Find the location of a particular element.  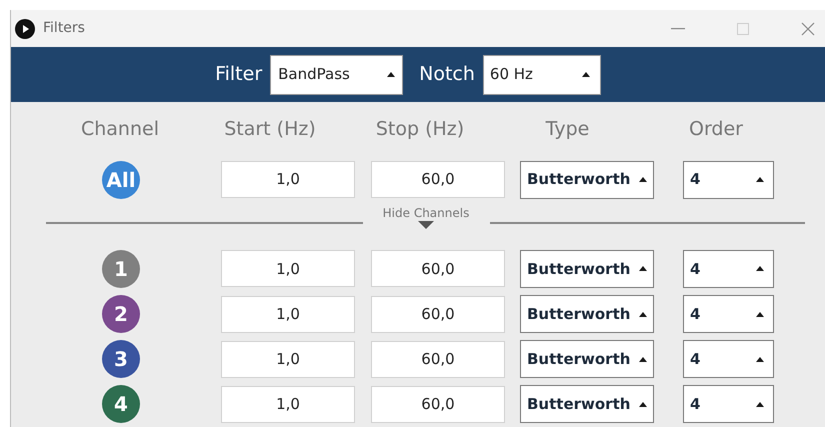

column-header: Order is located at coordinates (716, 129).